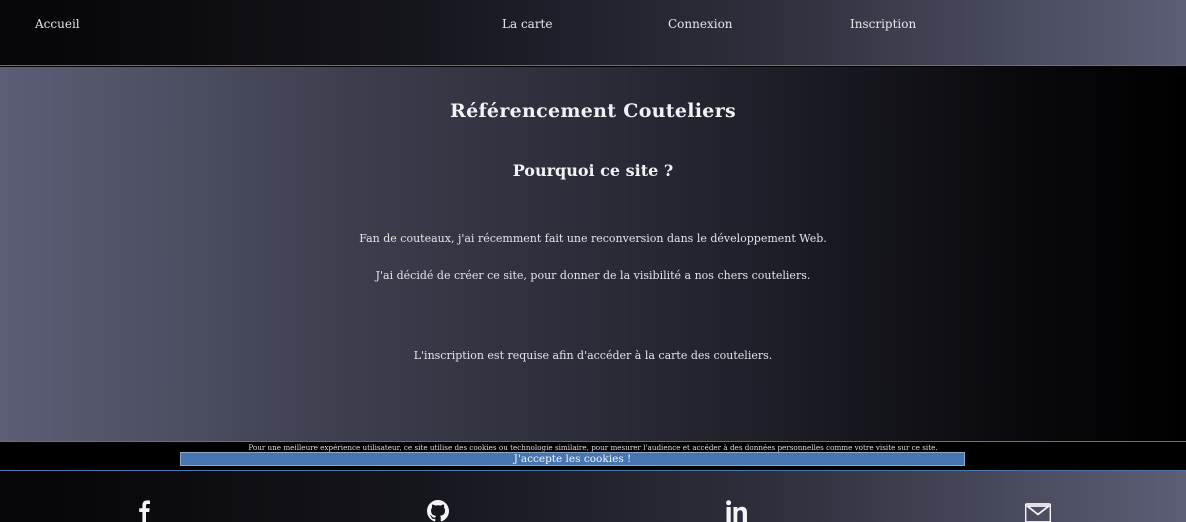 The image size is (1186, 522). Describe the element at coordinates (593, 33) in the screenshot. I see `top-navbar: Accueil La carte Connexion Inscription` at that location.